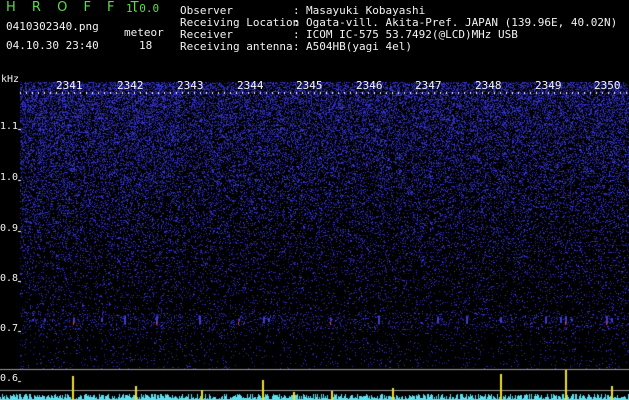 This screenshot has height=400, width=629. Describe the element at coordinates (52, 45) in the screenshot. I see `observation-datetime: 04.10.30 23:40` at that location.